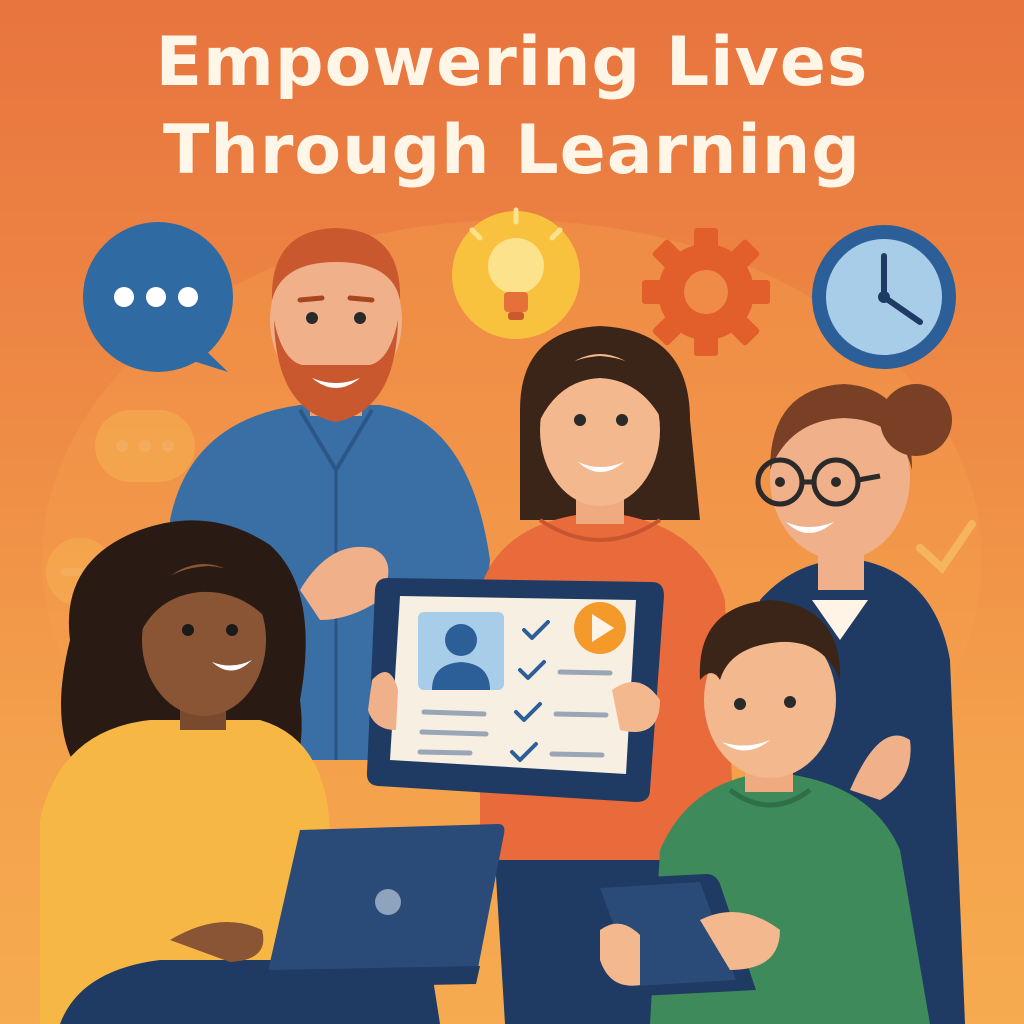 This screenshot has height=1024, width=1024. Describe the element at coordinates (884, 297) in the screenshot. I see `clock-icon` at that location.